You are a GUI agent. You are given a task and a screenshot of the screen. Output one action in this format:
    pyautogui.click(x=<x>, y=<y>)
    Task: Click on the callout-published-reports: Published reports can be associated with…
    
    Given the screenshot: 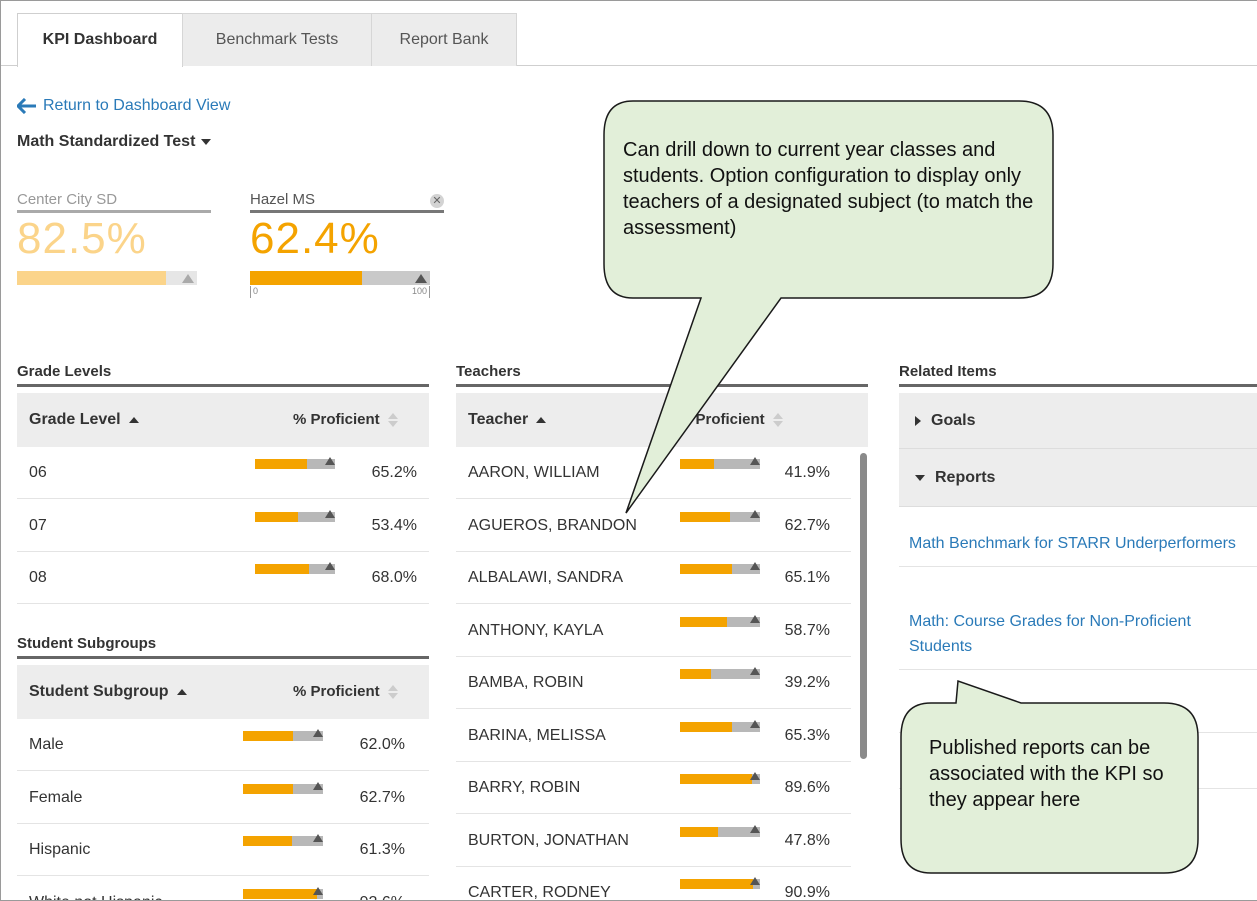 What is the action you would take?
    pyautogui.click(x=1046, y=774)
    